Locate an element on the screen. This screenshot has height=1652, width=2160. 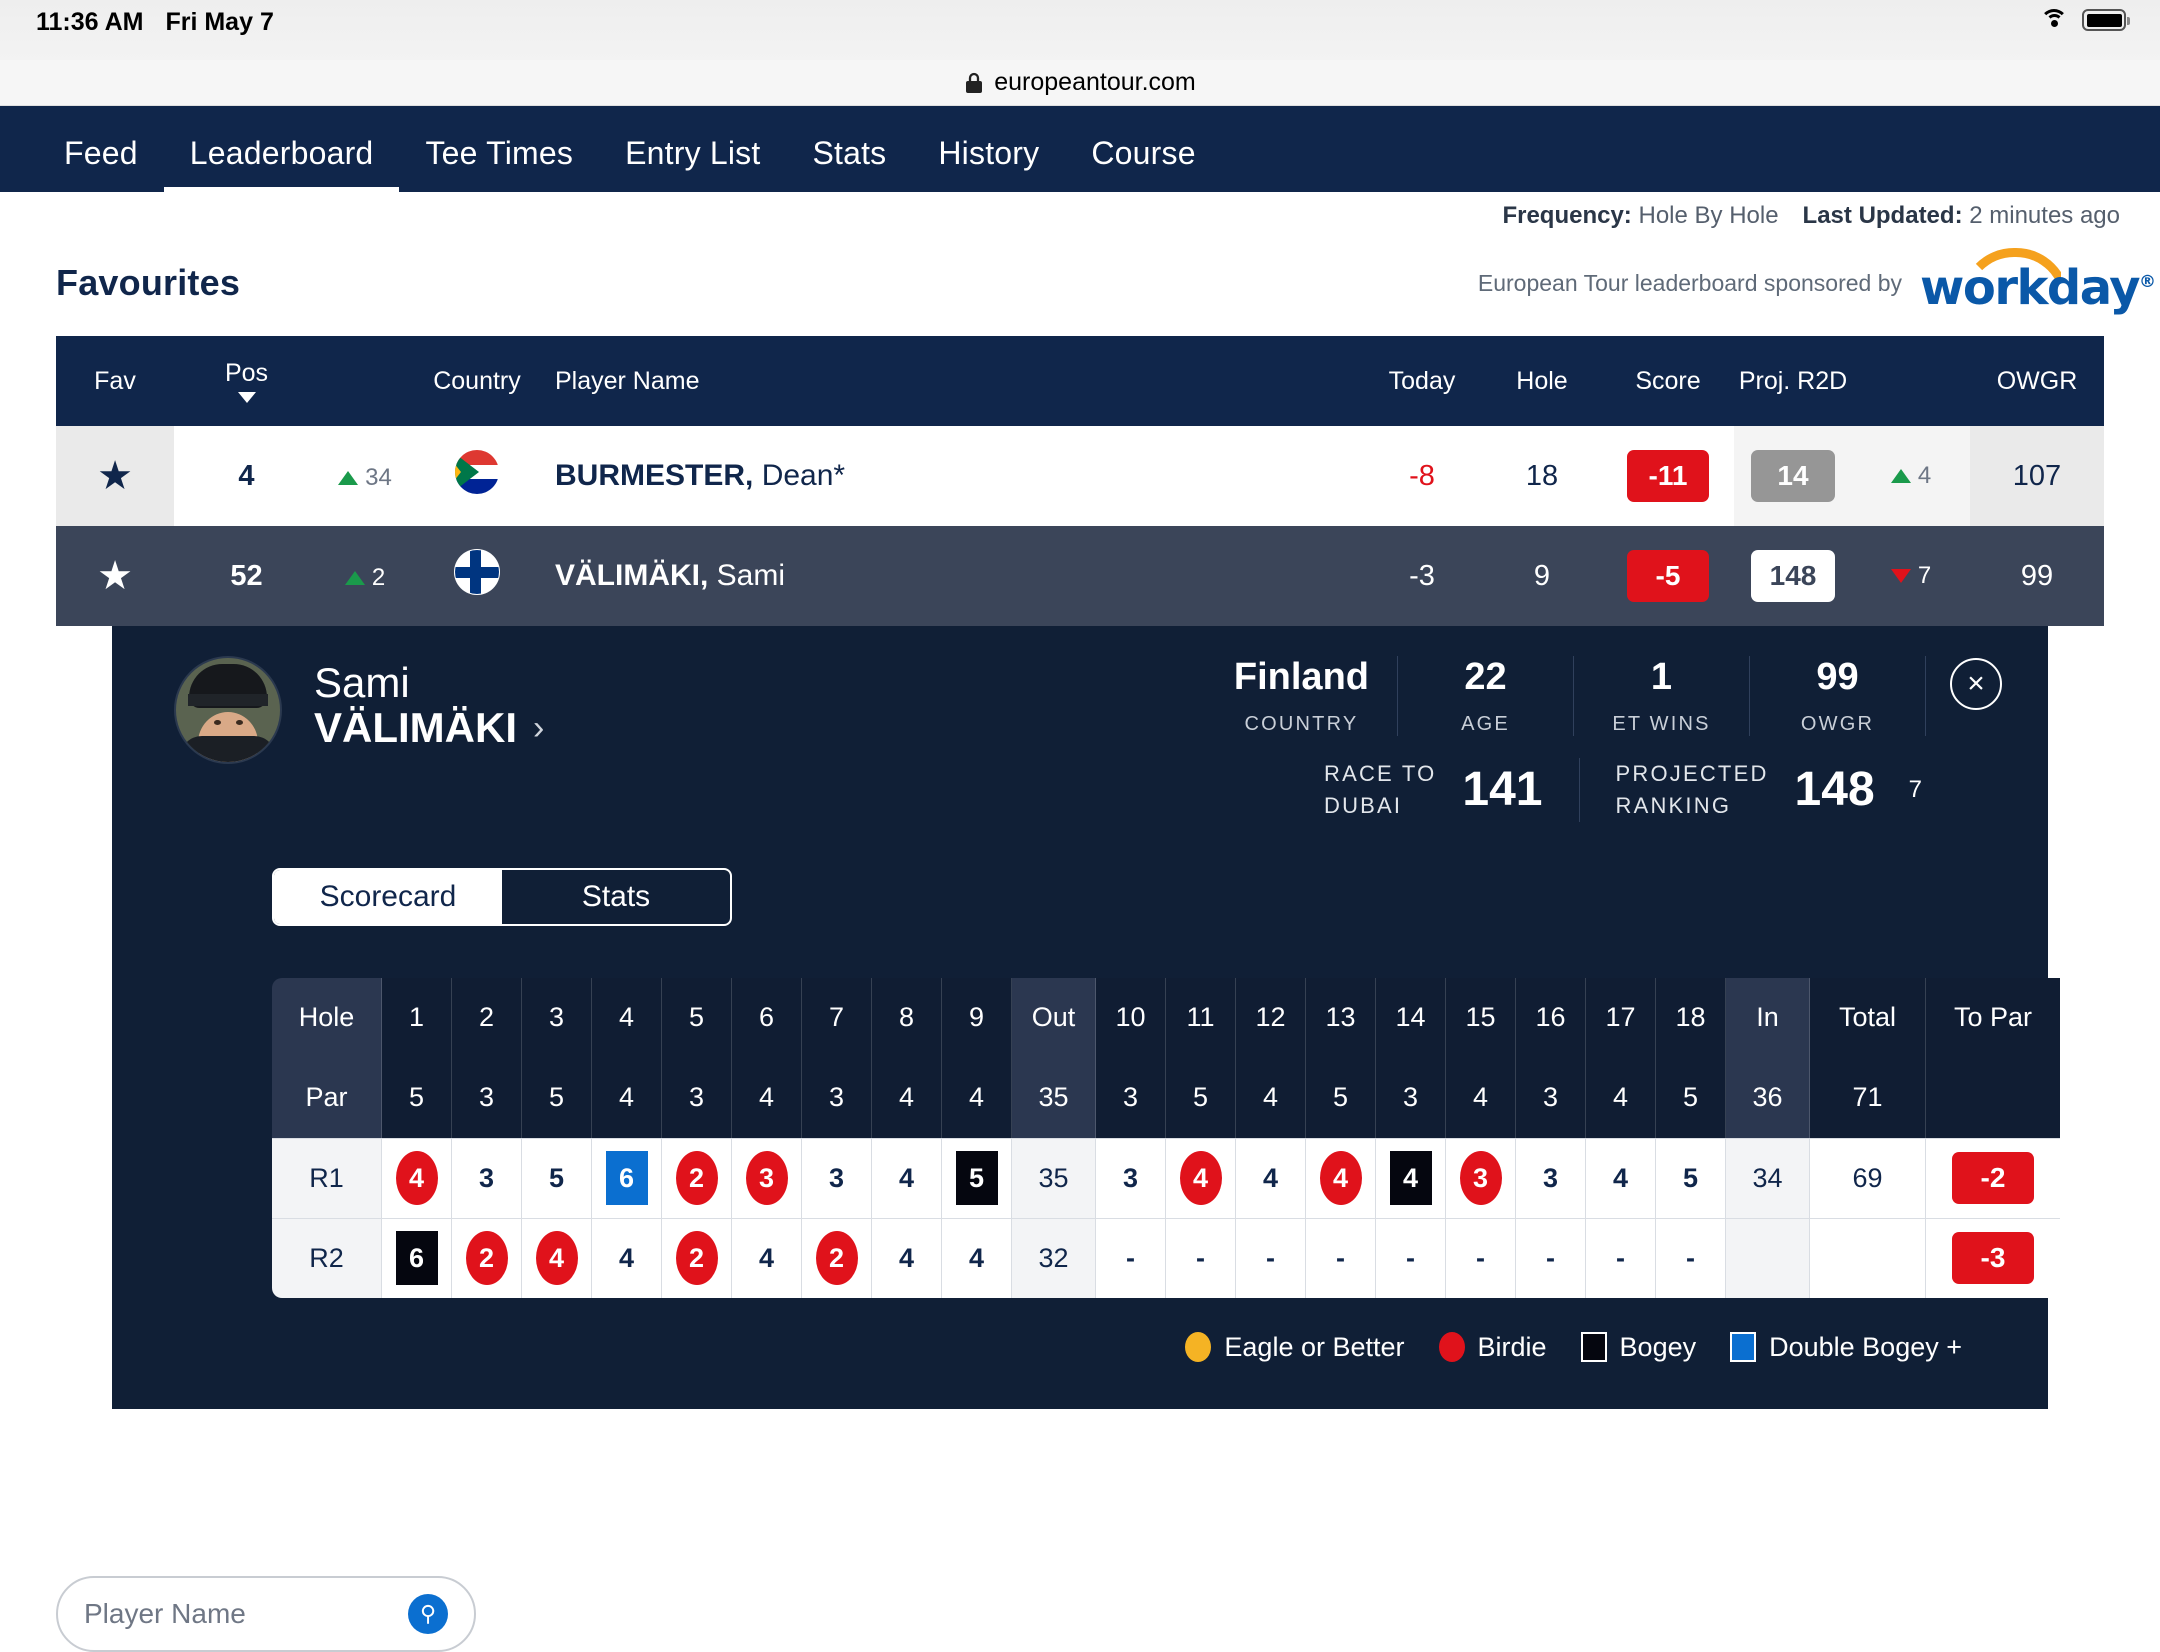
browser-url-bar: europeantour.com is located at coordinates (1080, 83).